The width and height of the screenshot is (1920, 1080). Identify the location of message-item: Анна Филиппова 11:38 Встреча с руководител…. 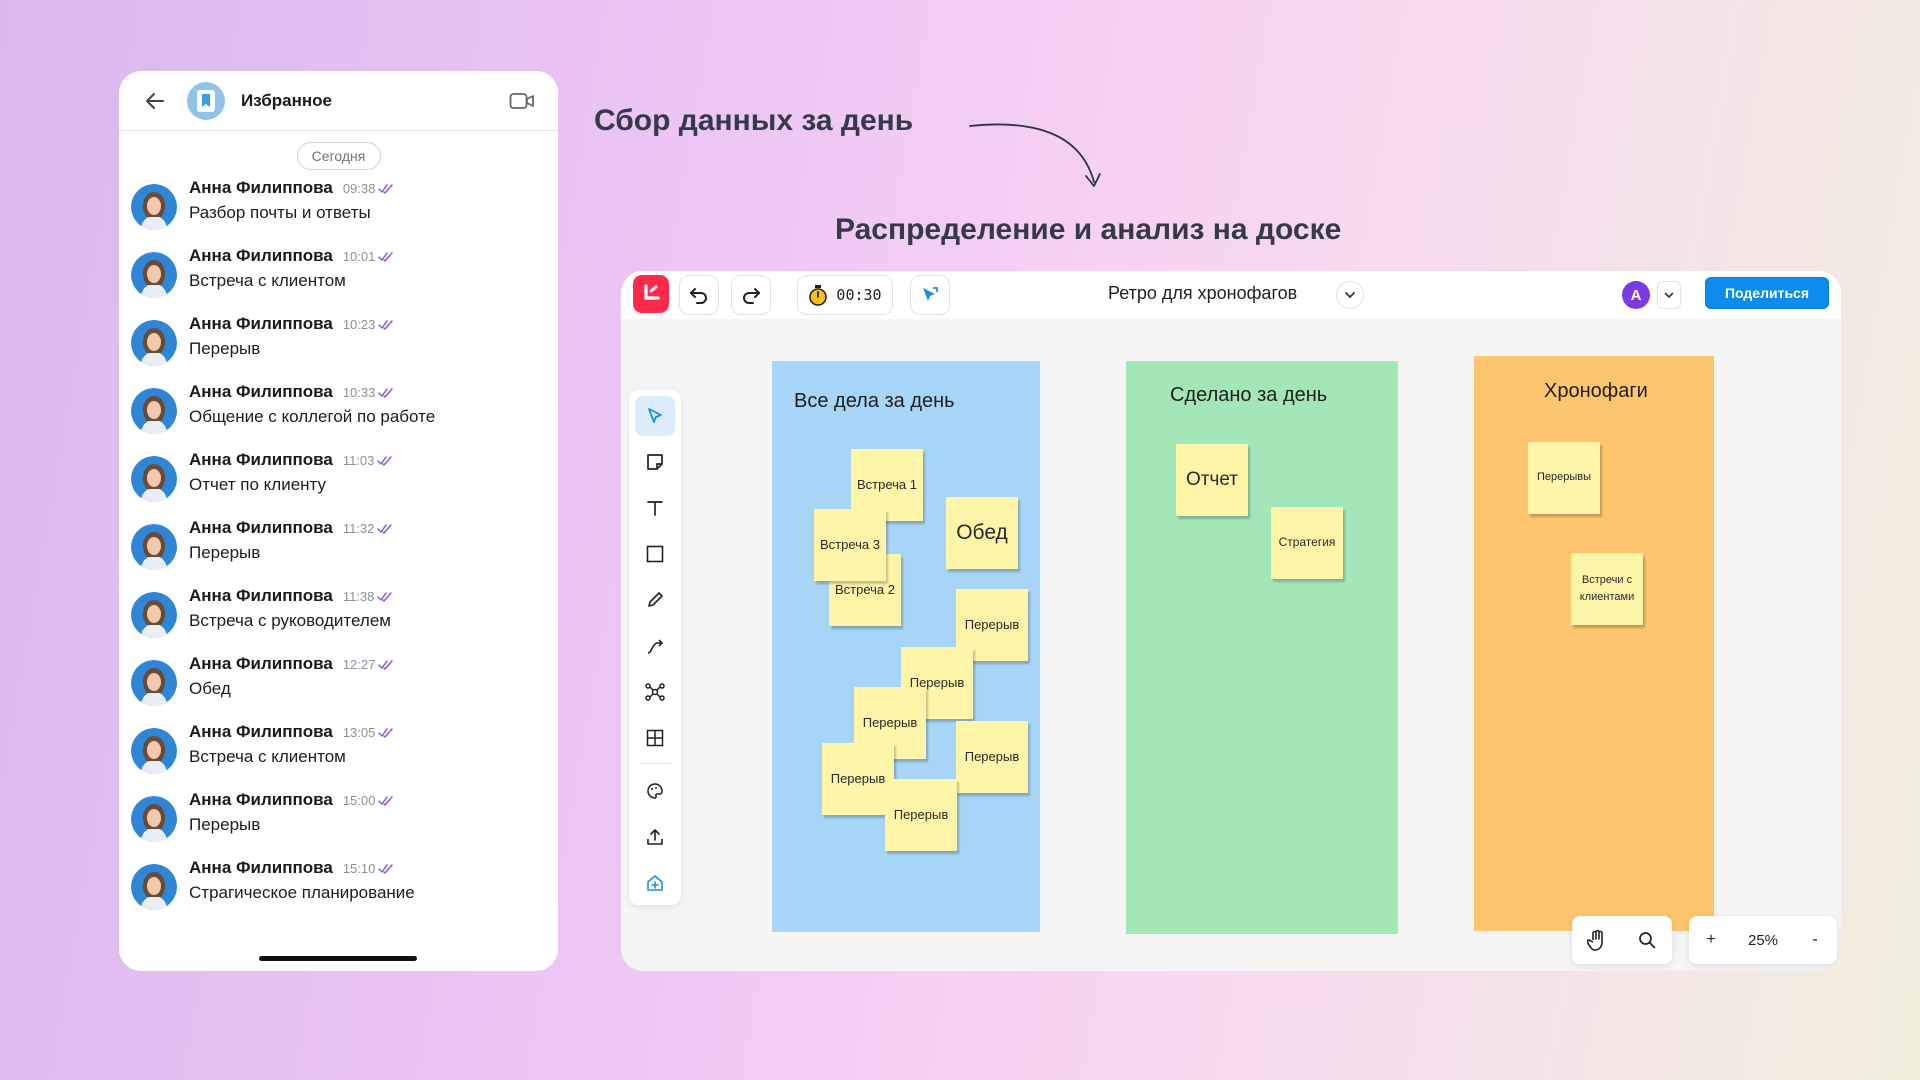
(338, 620).